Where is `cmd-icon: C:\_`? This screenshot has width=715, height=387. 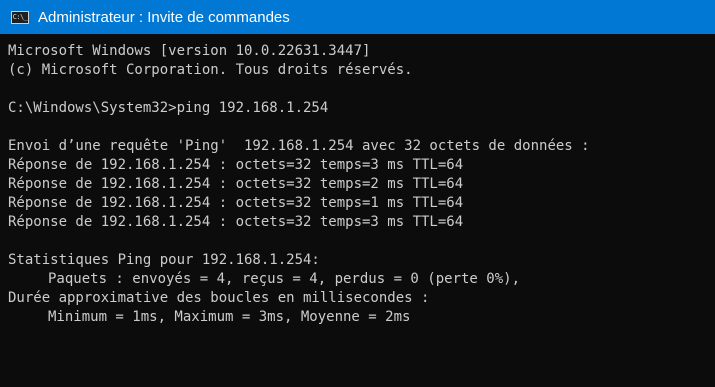 cmd-icon: C:\_ is located at coordinates (20, 17).